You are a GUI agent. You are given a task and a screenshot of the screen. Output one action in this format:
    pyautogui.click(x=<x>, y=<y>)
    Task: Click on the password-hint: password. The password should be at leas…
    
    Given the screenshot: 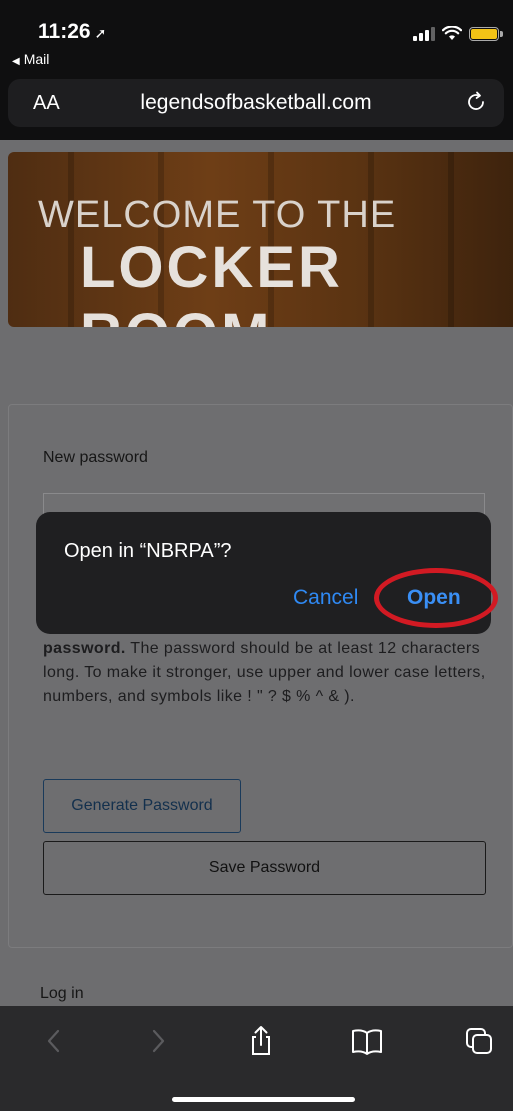 What is the action you would take?
    pyautogui.click(x=264, y=672)
    